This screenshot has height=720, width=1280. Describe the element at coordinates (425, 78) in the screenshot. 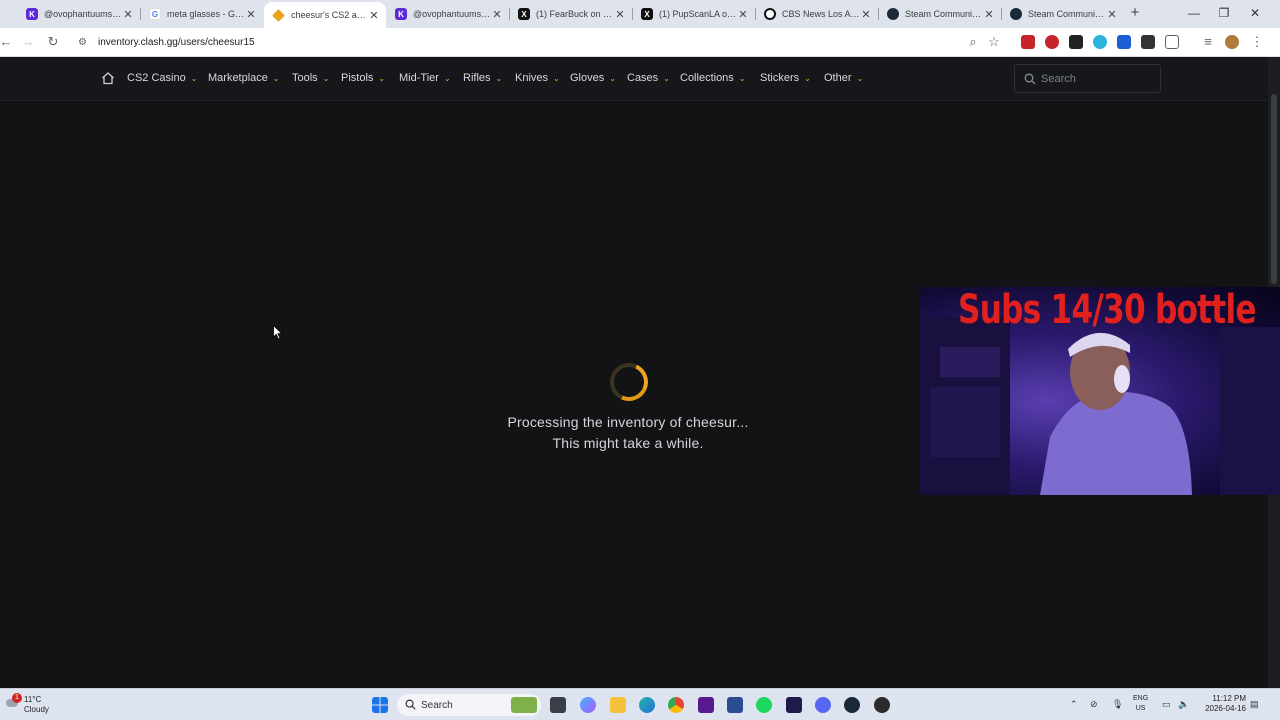

I see `nav-item-mid-tier: Mid-Tier ⌄` at that location.